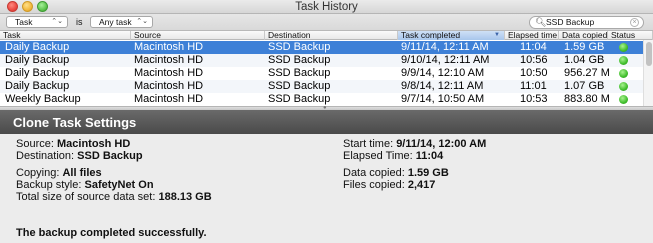 The width and height of the screenshot is (653, 243). What do you see at coordinates (82, 173) in the screenshot?
I see `detail-value: All files` at bounding box center [82, 173].